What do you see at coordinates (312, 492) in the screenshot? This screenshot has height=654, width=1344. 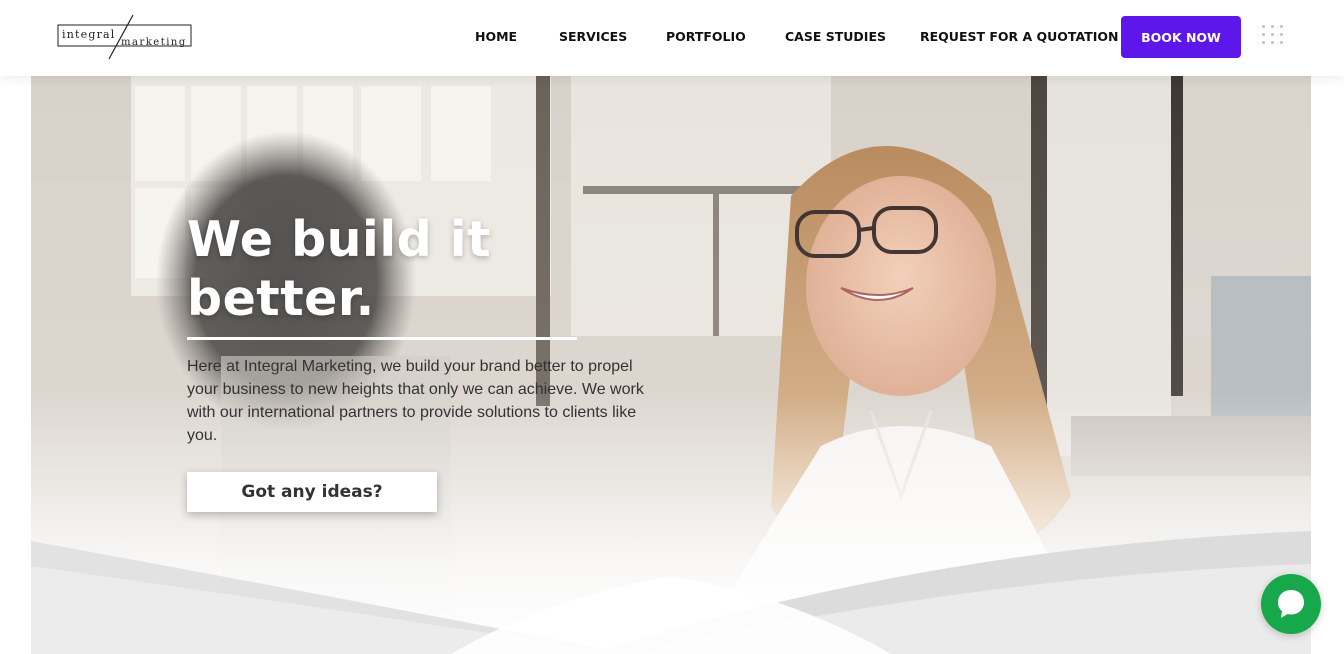 I see `got-ideas-button: Got any ideas?` at bounding box center [312, 492].